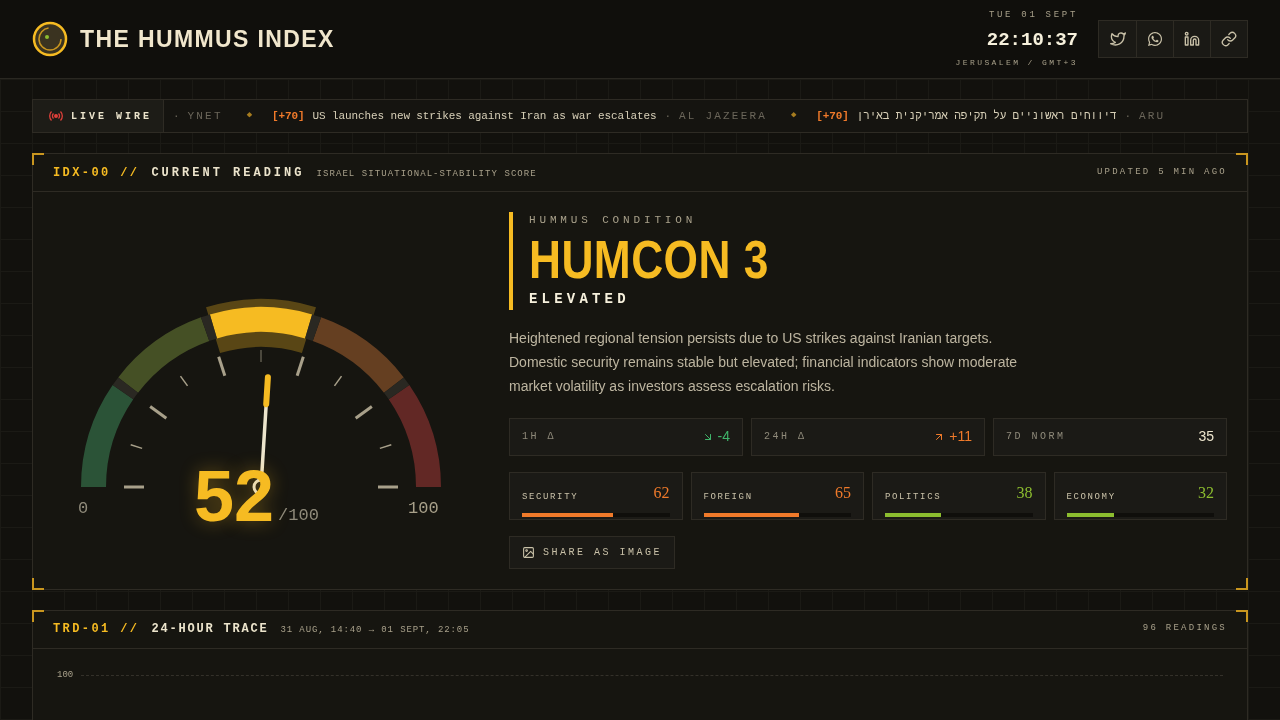 This screenshot has height=720, width=1280. Describe the element at coordinates (986, 116) in the screenshot. I see `news-headline: דיווחים ראשוניים על תקיפה אמריקנית באירן` at that location.